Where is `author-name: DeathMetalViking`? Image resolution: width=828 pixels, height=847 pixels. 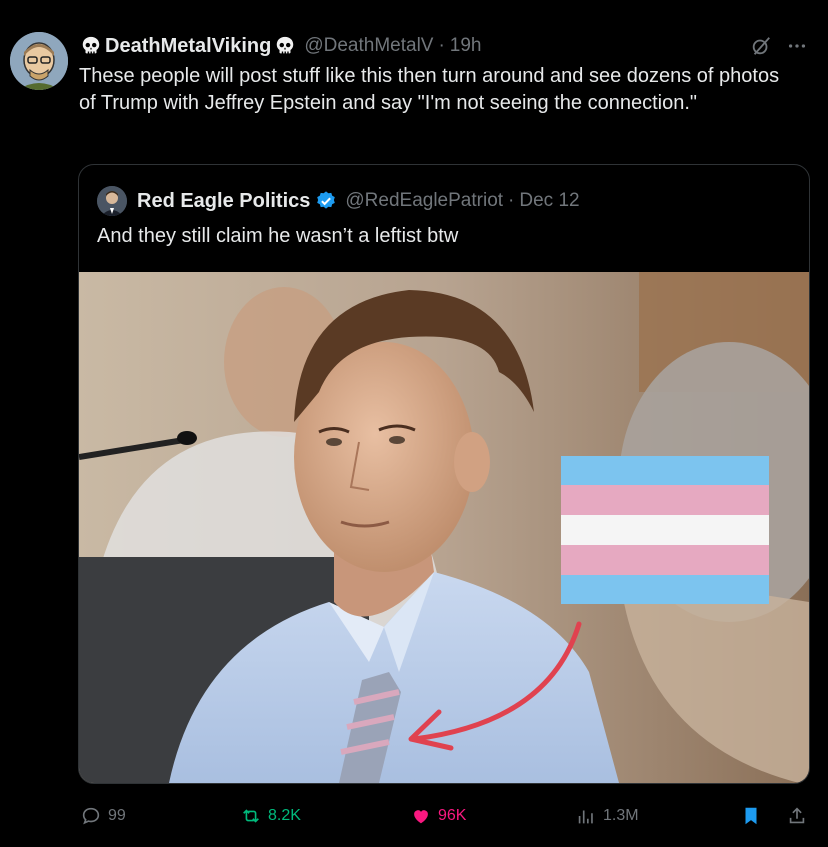
author-name: DeathMetalViking is located at coordinates (188, 46).